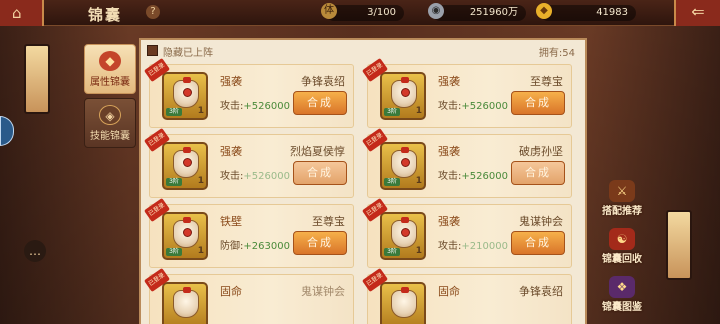 This screenshot has width=720, height=324. I want to click on recycle-icon: ☯, so click(622, 239).